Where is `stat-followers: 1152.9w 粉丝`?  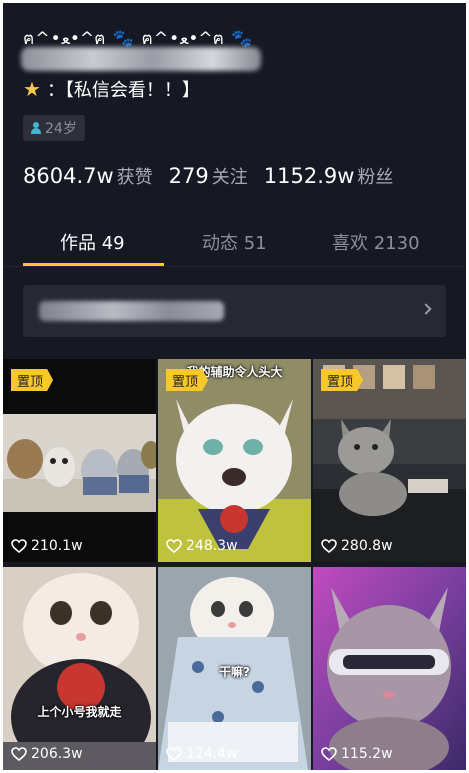
stat-followers: 1152.9w 粉丝 is located at coordinates (329, 176).